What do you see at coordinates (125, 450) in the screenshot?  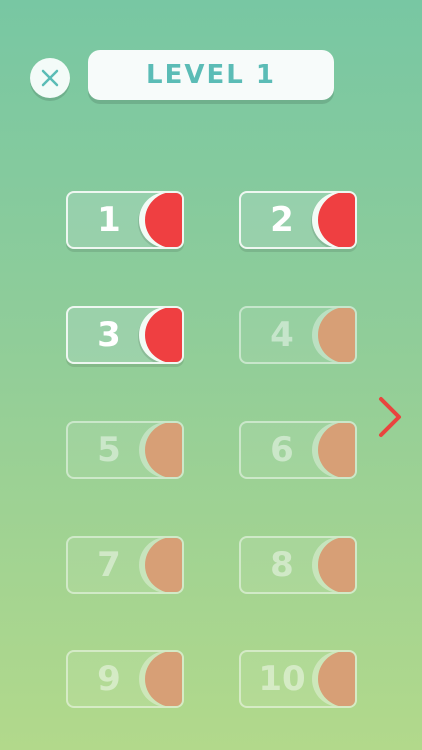 I see `level-button-5: 5` at bounding box center [125, 450].